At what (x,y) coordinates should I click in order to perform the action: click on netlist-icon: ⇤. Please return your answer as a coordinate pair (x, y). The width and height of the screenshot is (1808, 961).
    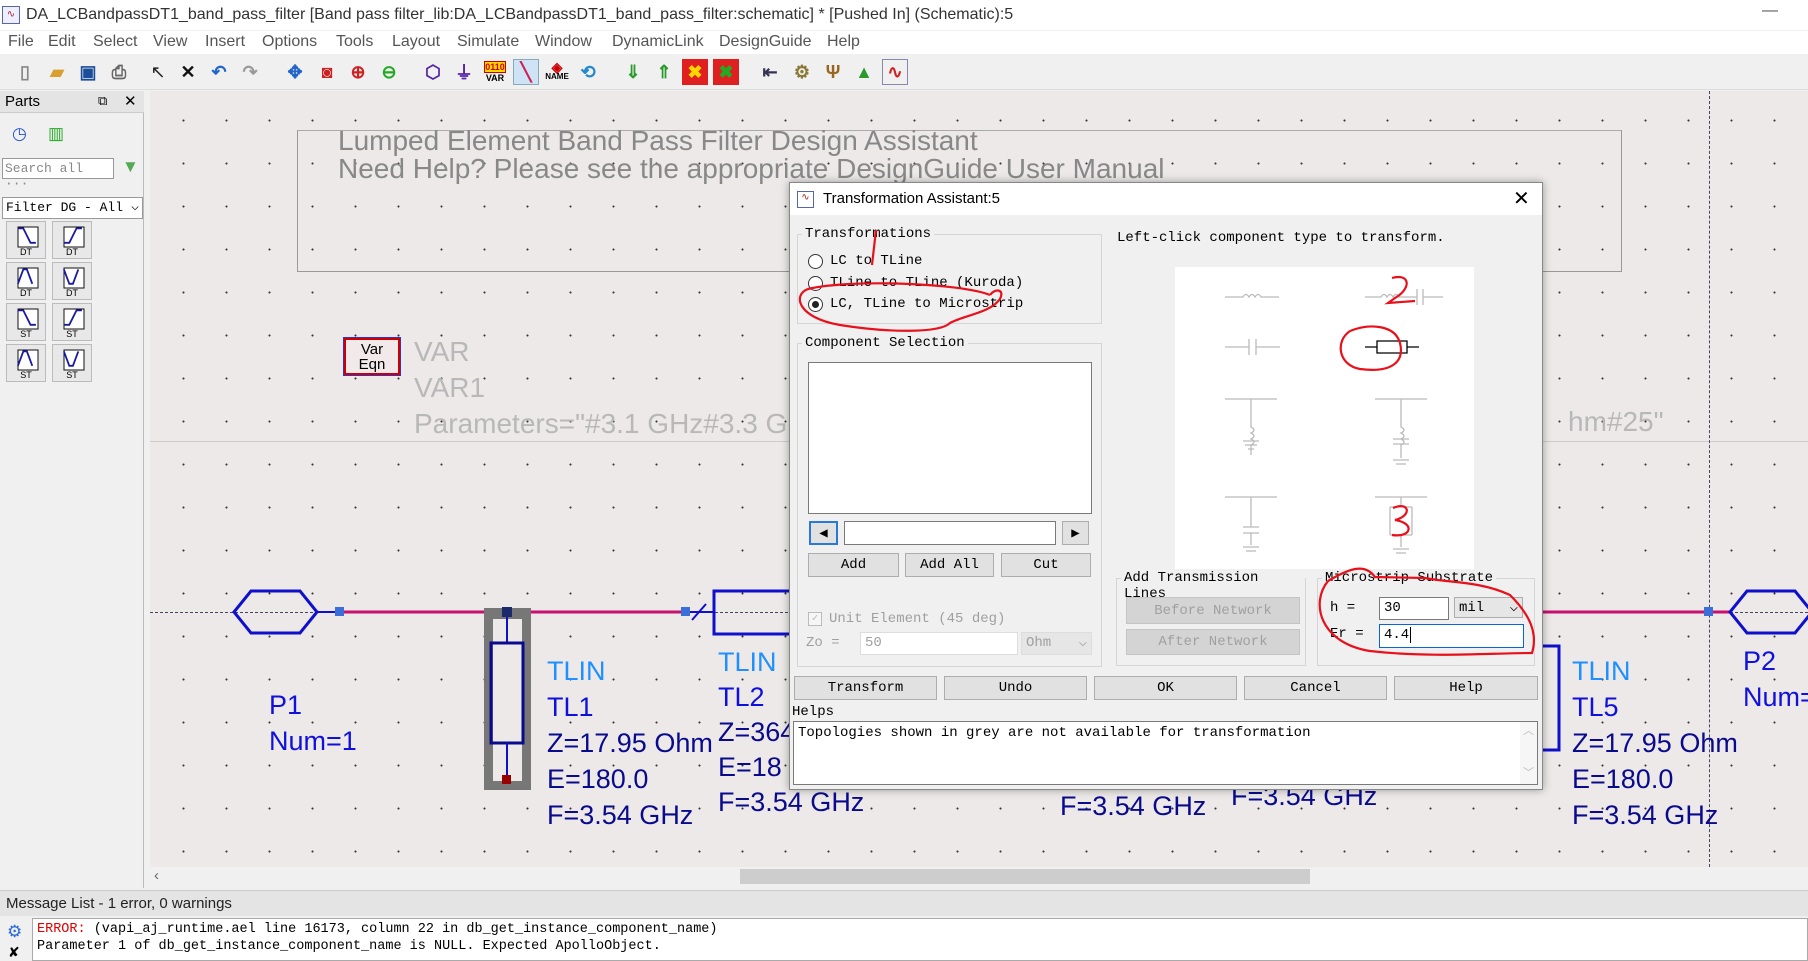
    Looking at the image, I should click on (770, 72).